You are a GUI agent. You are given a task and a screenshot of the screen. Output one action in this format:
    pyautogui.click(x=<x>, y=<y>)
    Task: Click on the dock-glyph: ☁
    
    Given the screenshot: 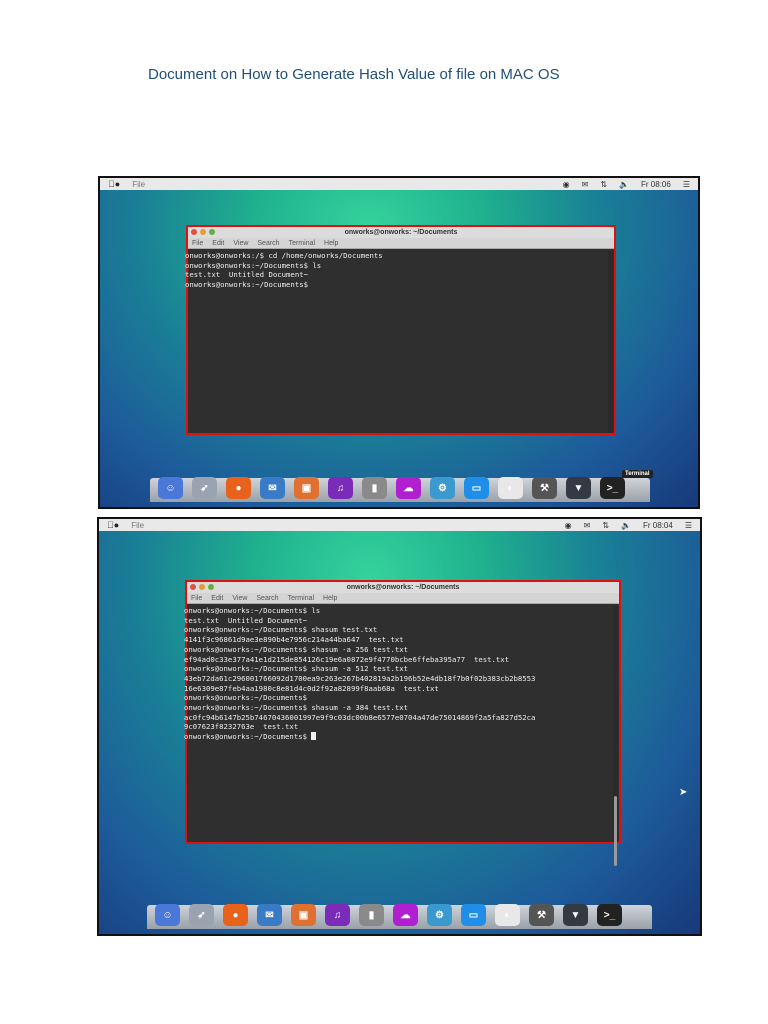 What is the action you would take?
    pyautogui.click(x=408, y=488)
    